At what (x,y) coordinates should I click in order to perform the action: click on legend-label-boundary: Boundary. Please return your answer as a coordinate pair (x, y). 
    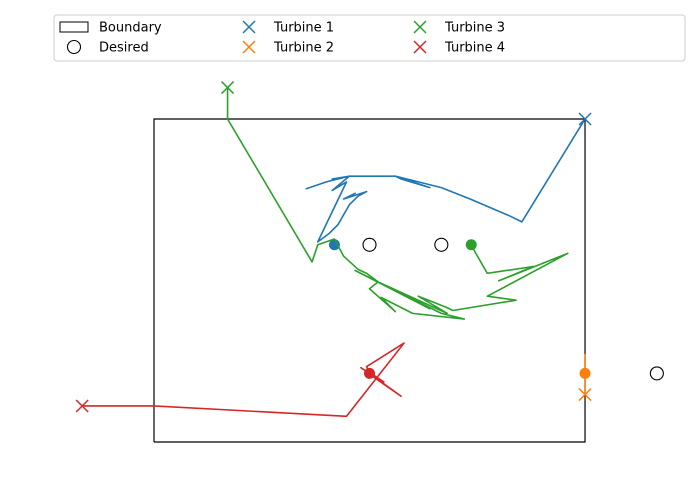
    Looking at the image, I should click on (130, 28).